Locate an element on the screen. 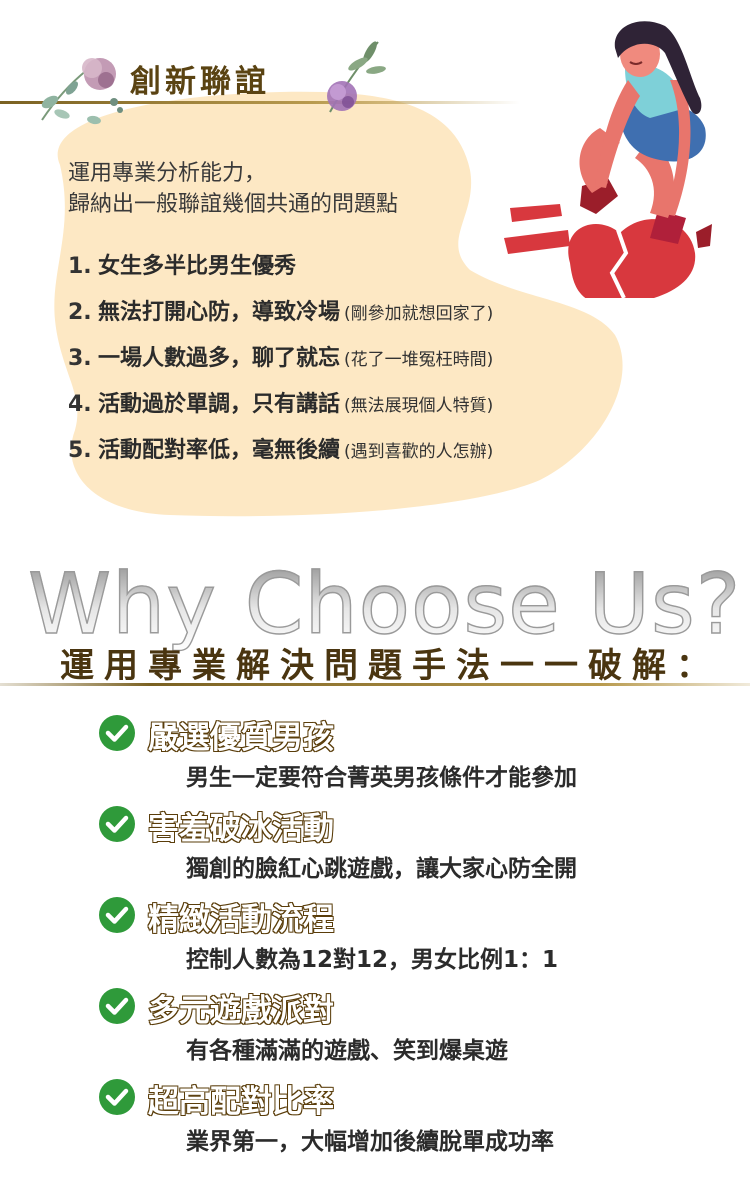  problem-item: 2. 無法打開心防，導致冷場 (剛參加就想回家了) is located at coordinates (280, 317).